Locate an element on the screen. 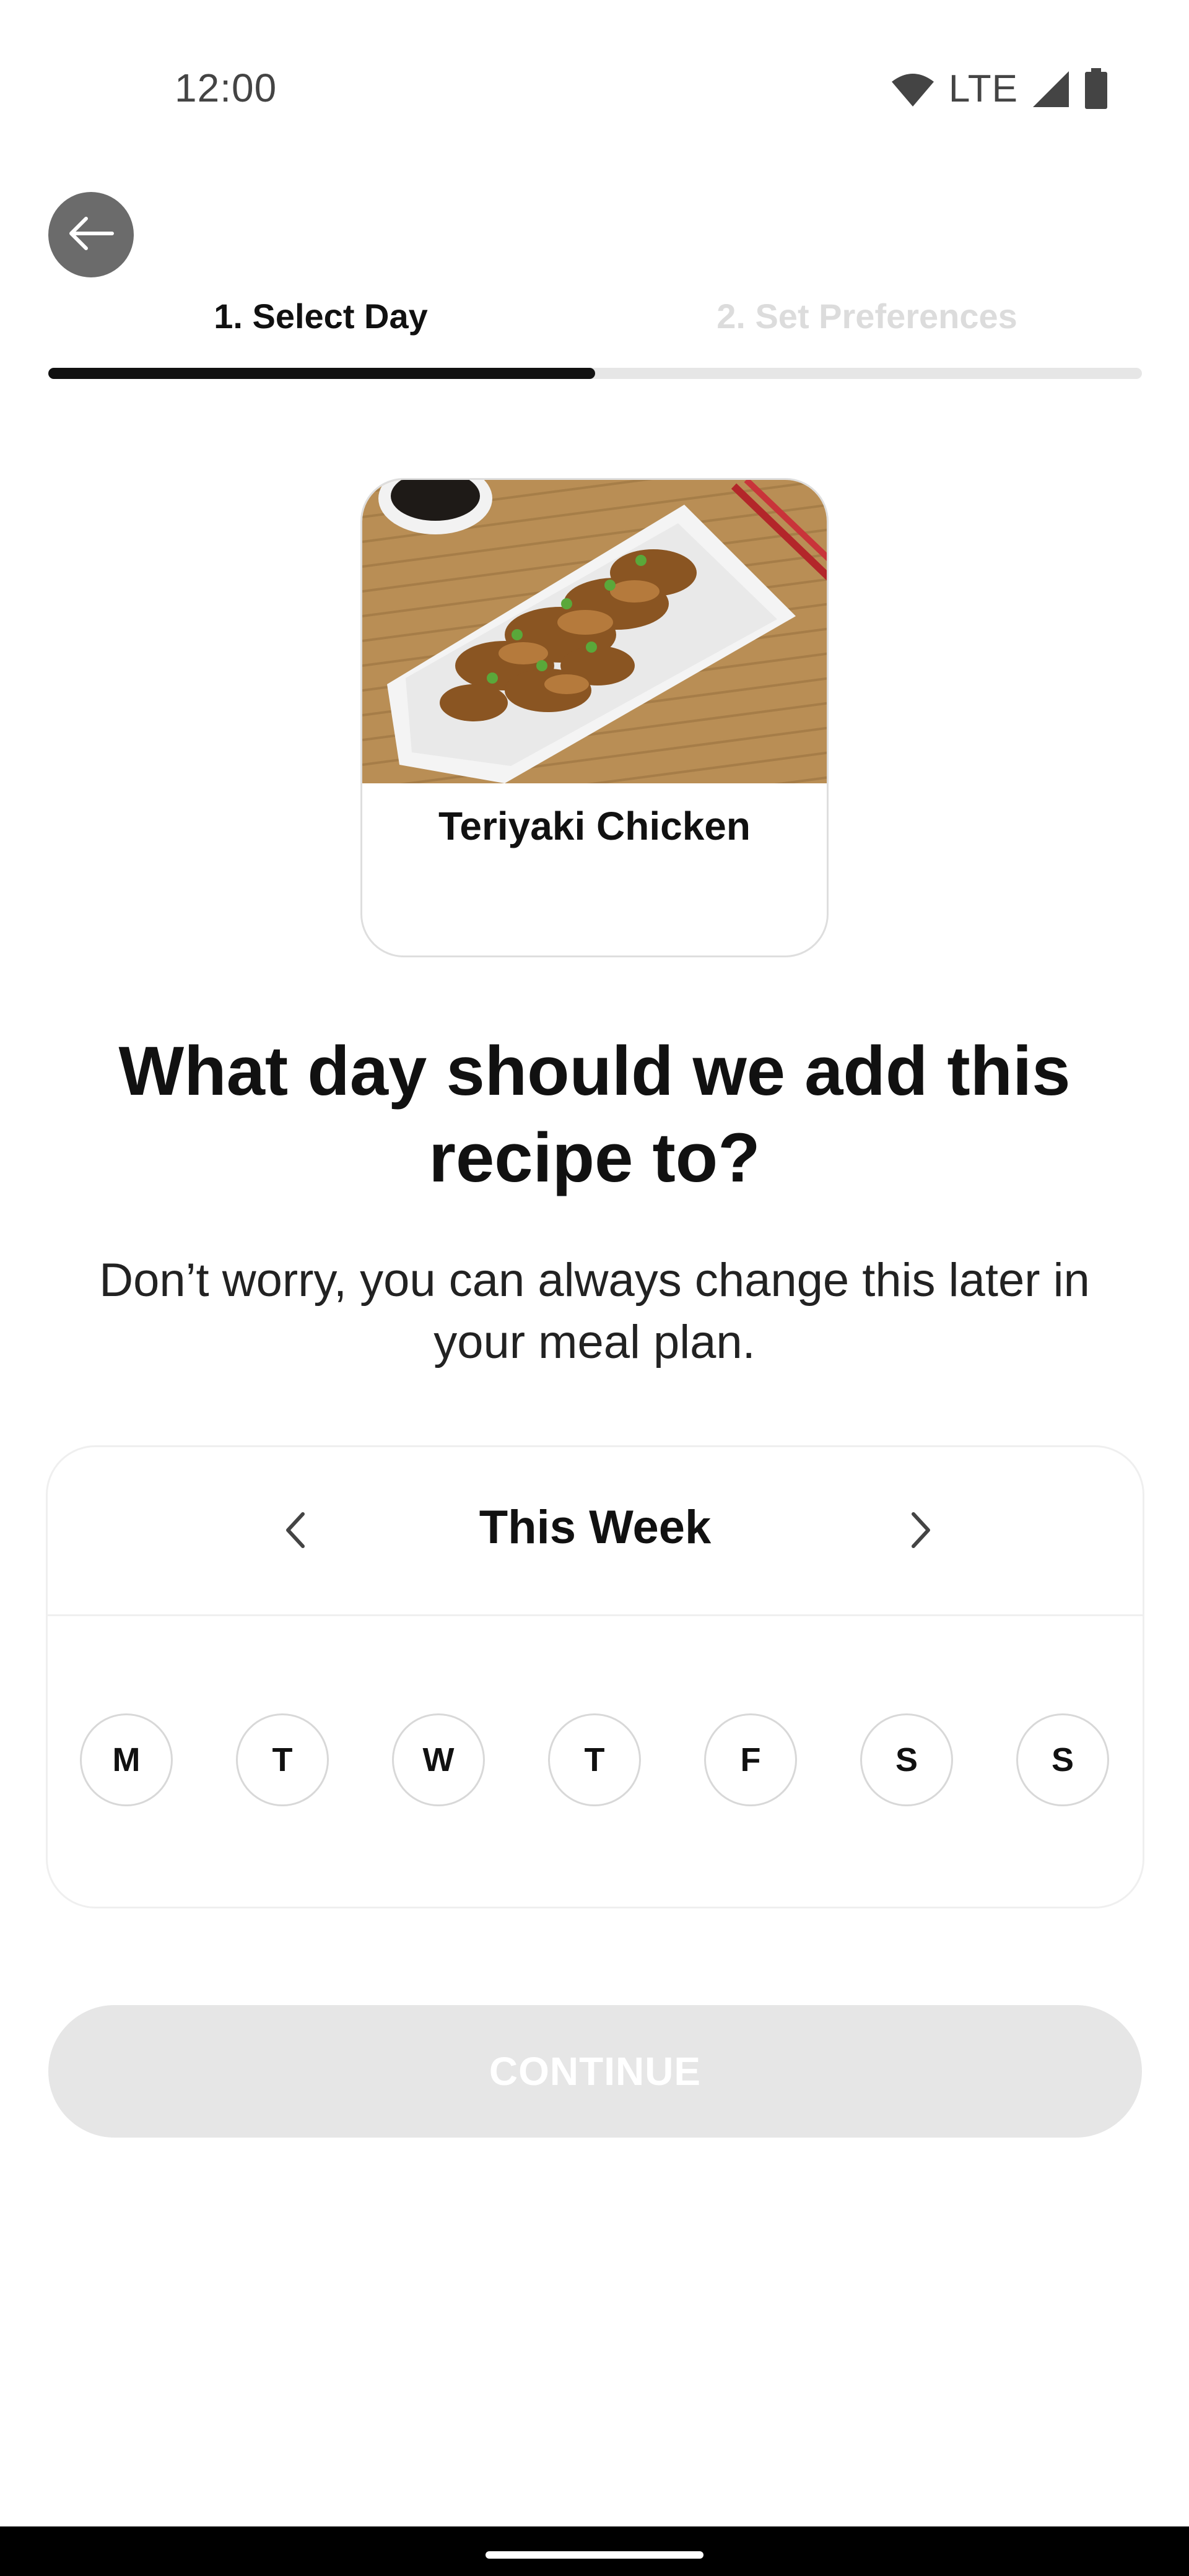  step-select-day: 1. Select Day is located at coordinates (321, 316).